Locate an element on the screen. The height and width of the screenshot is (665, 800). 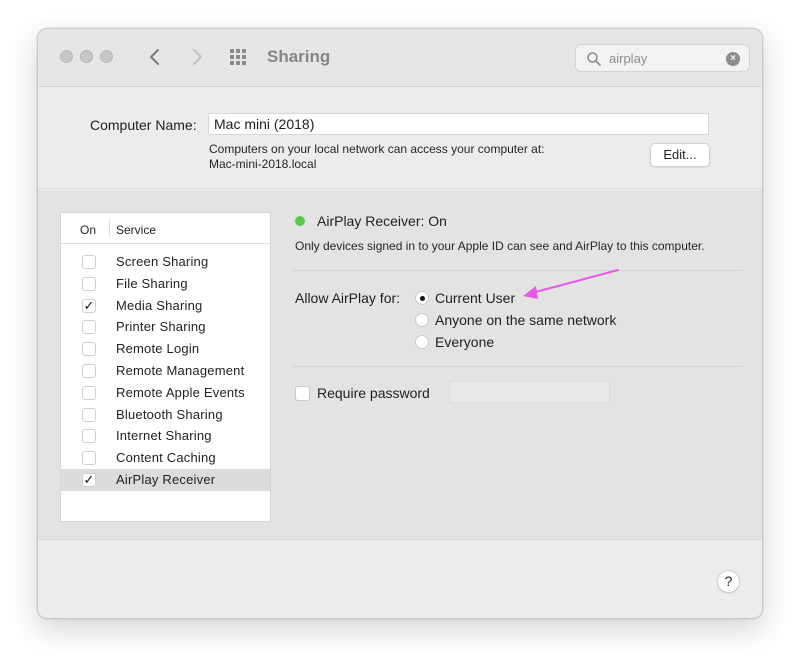
service-row: File Sharing is located at coordinates (165, 284).